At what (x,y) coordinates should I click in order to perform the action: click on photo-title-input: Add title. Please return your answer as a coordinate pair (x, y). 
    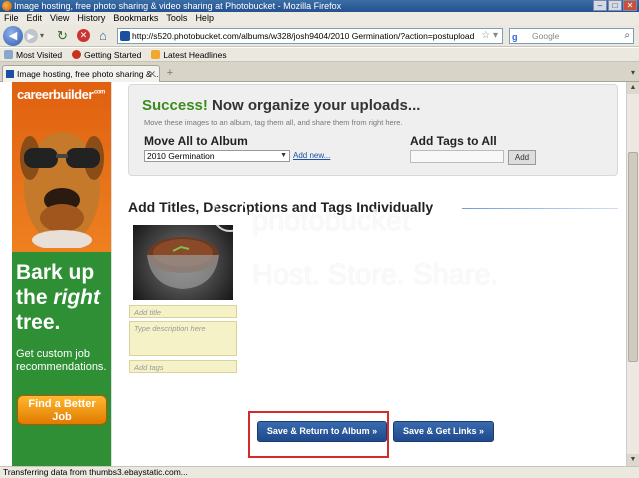
    Looking at the image, I should click on (183, 311).